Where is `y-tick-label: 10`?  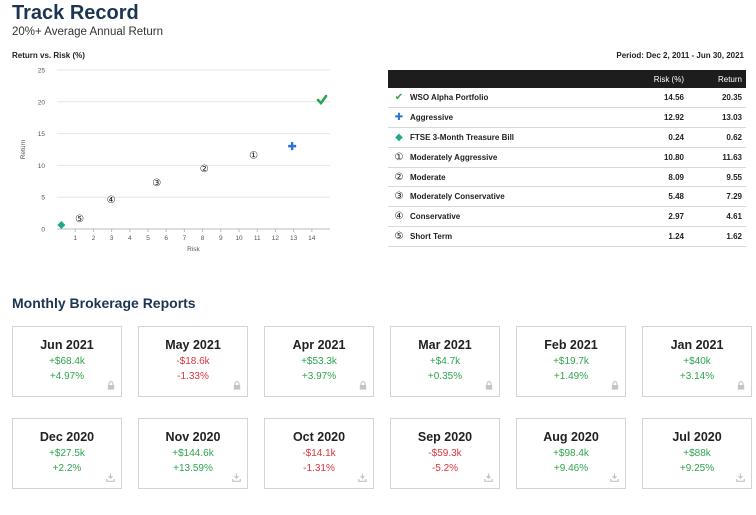
y-tick-label: 10 is located at coordinates (42, 166).